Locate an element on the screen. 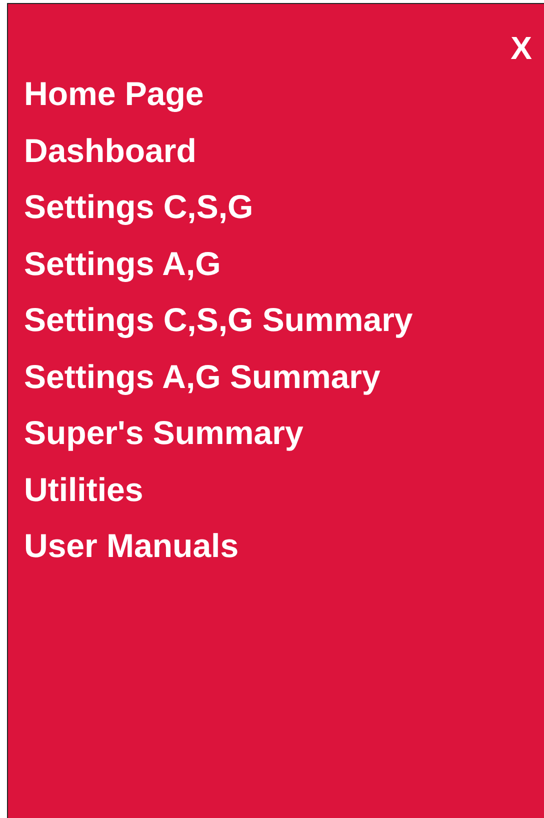 This screenshot has height=818, width=544. menu-item: Super's Summary is located at coordinates (164, 433).